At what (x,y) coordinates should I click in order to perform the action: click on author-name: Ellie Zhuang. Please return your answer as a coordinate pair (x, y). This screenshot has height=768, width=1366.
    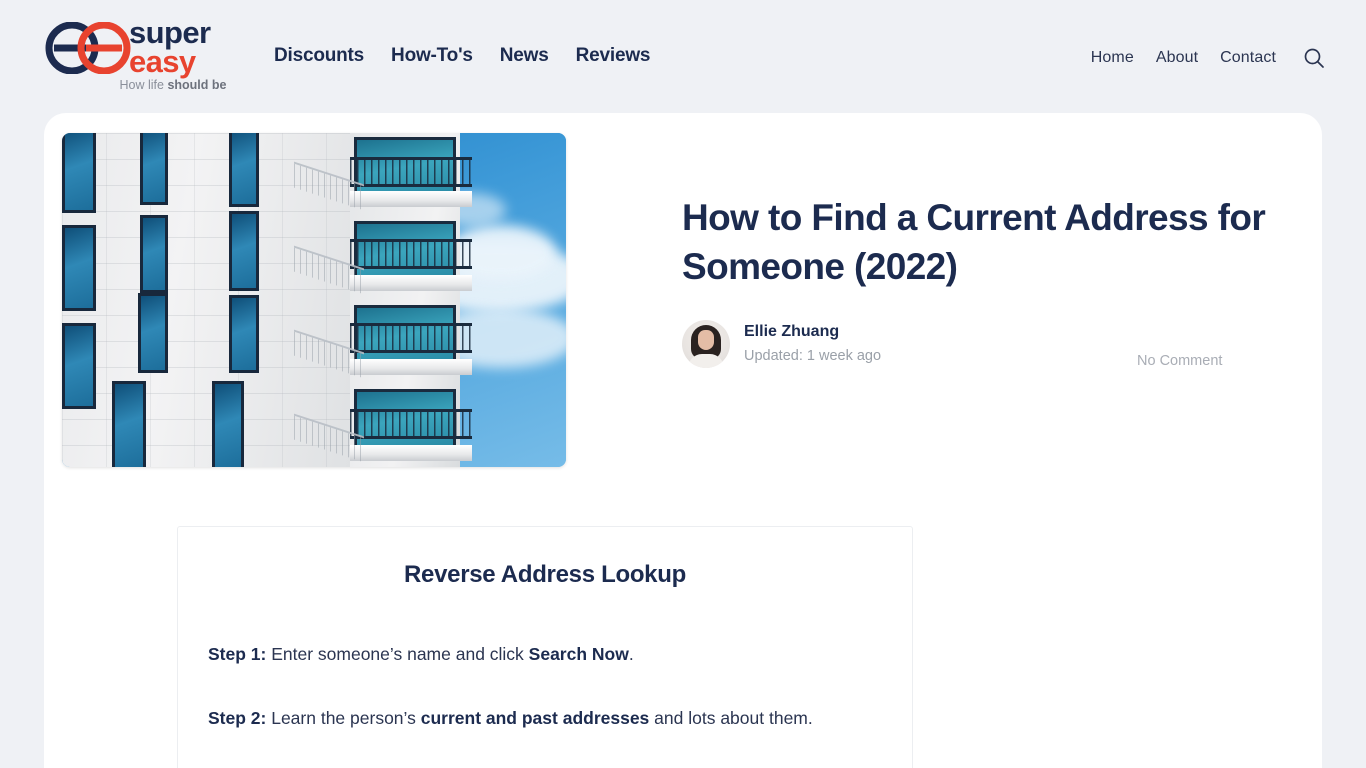
    Looking at the image, I should click on (812, 332).